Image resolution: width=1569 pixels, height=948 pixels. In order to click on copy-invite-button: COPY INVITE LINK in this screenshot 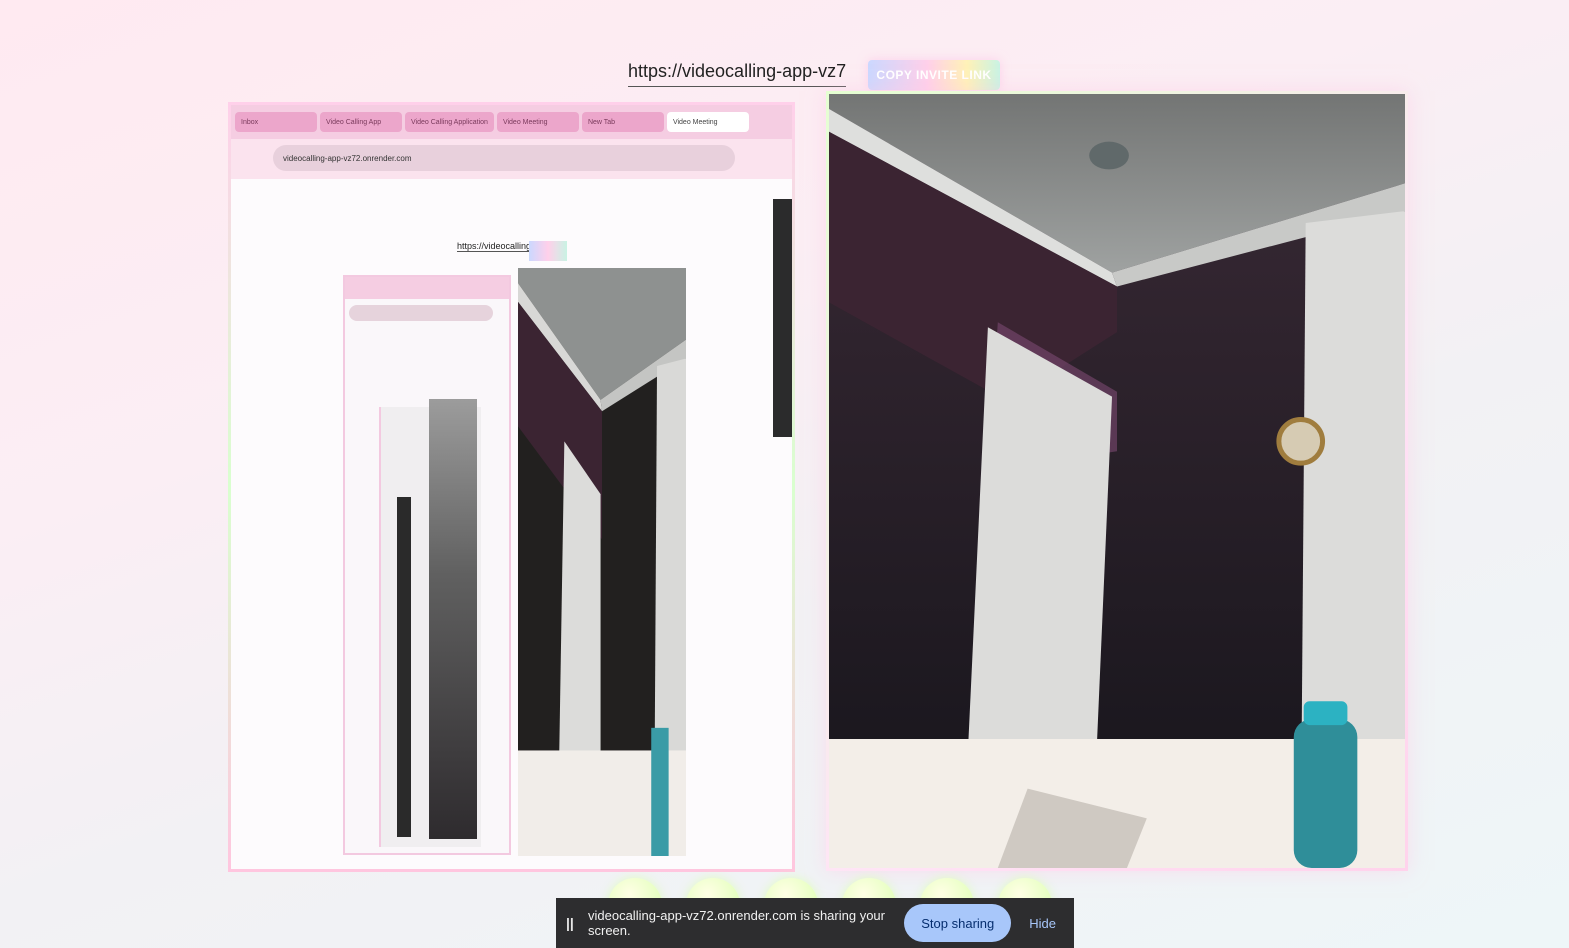, I will do `click(934, 75)`.